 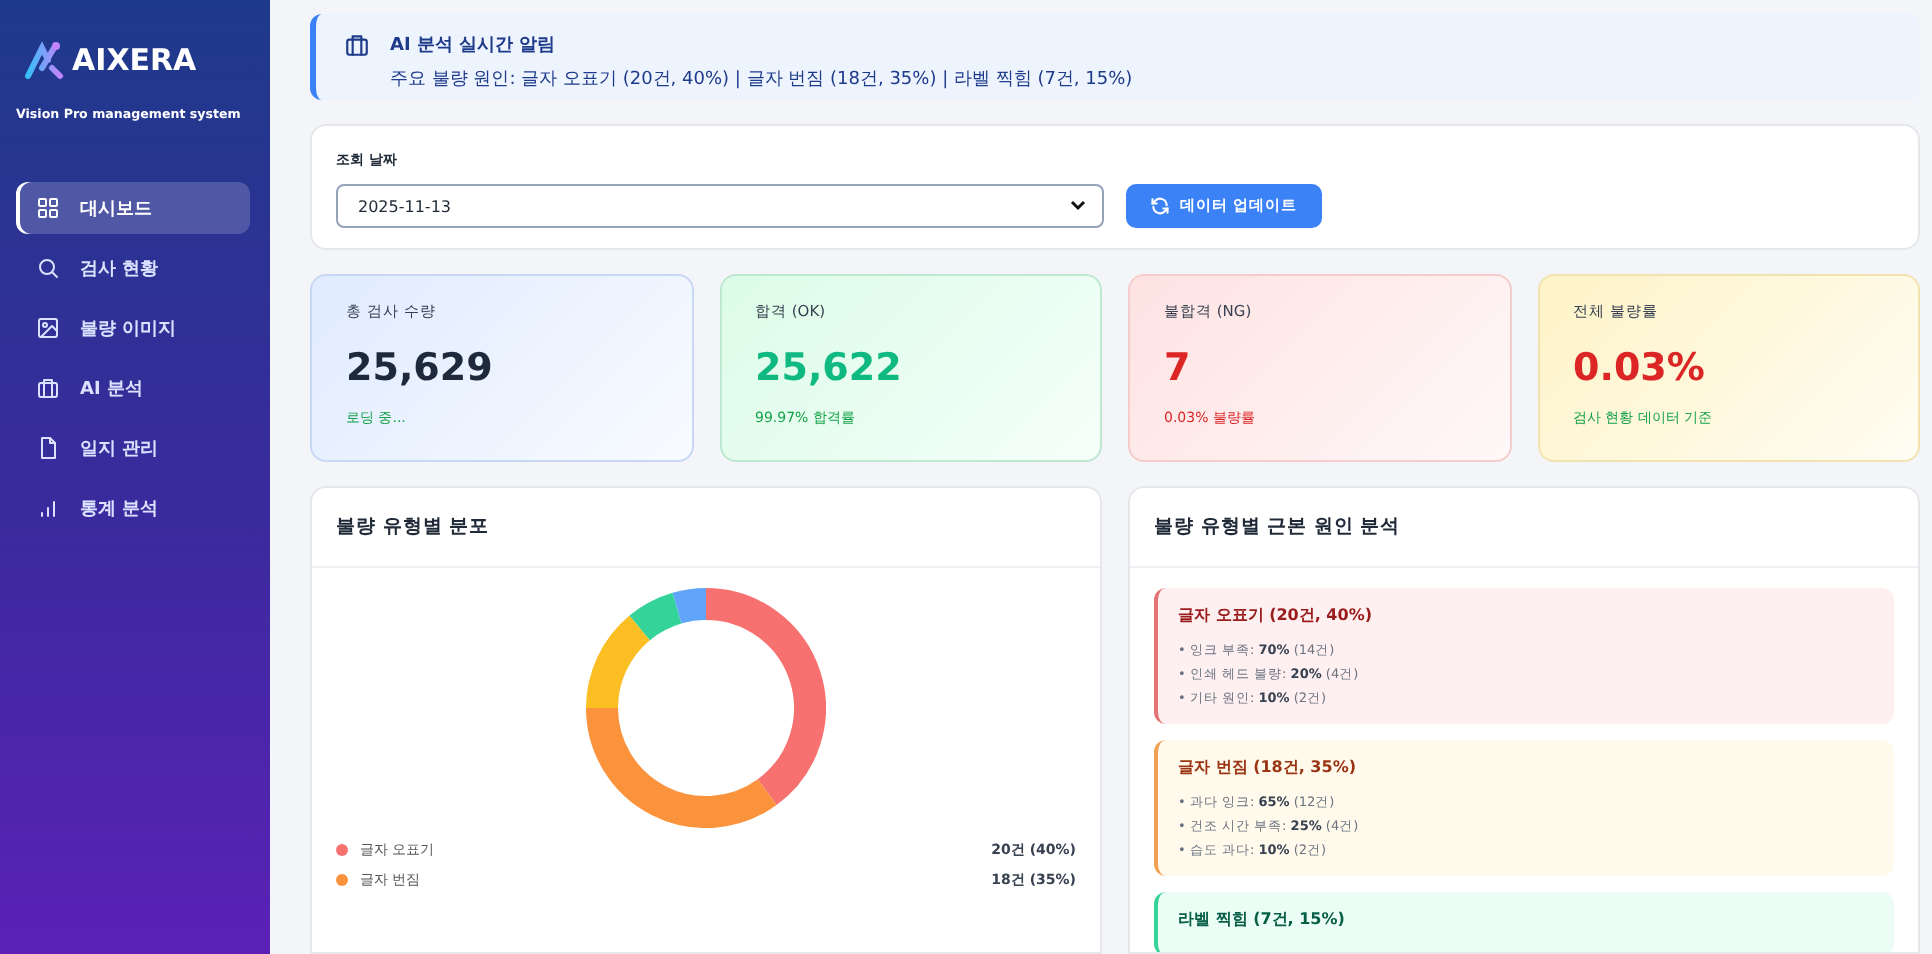 I want to click on sidebar-item: 검사 현황, so click(x=133, y=268).